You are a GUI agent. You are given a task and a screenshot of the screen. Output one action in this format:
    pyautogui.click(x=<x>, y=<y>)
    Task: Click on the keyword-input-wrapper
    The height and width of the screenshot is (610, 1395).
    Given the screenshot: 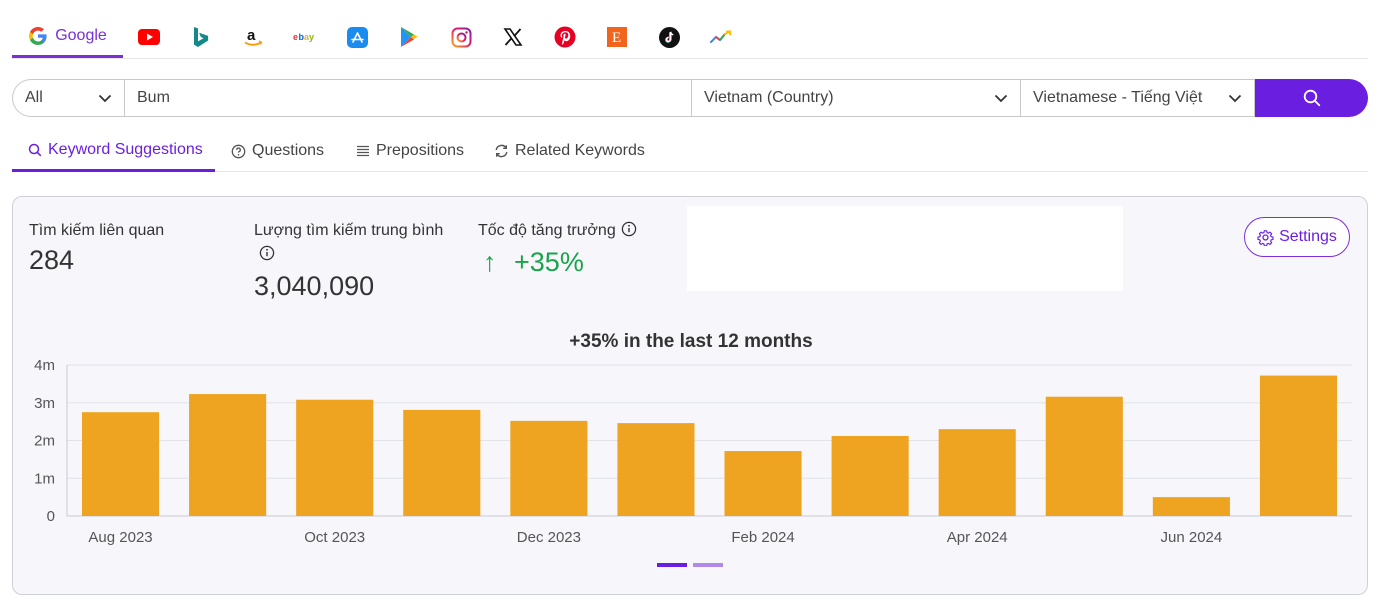 What is the action you would take?
    pyautogui.click(x=407, y=98)
    